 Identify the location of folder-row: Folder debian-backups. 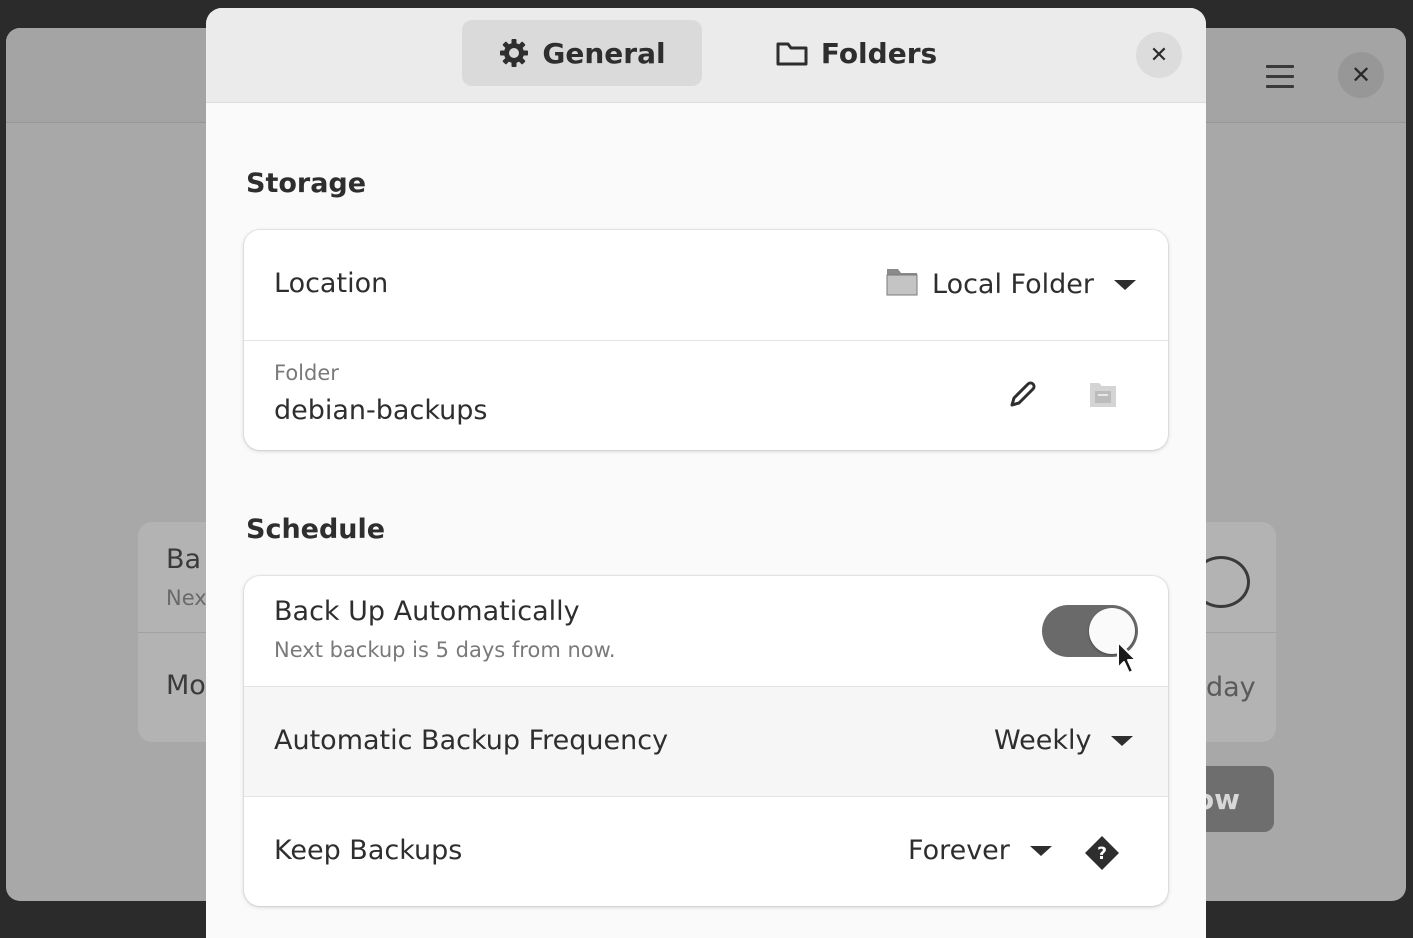
(706, 395).